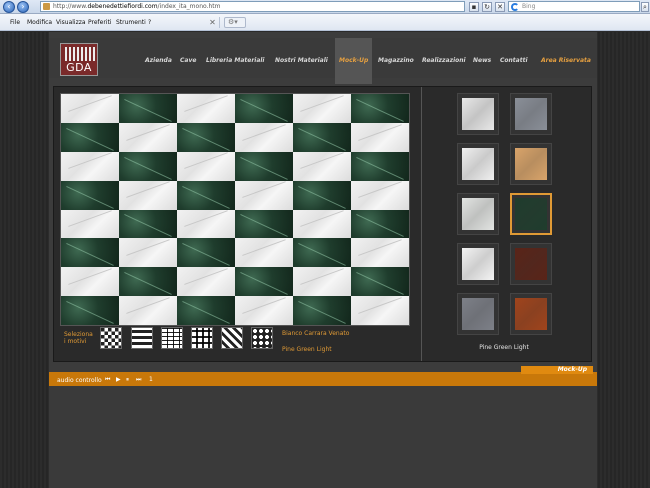 This screenshot has width=650, height=488. What do you see at coordinates (645, 7) in the screenshot?
I see `search-icon: ⌕` at bounding box center [645, 7].